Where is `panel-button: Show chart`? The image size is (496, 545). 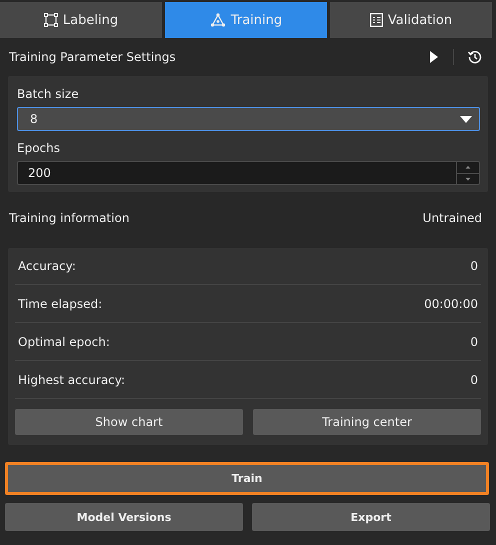 panel-button: Show chart is located at coordinates (129, 422).